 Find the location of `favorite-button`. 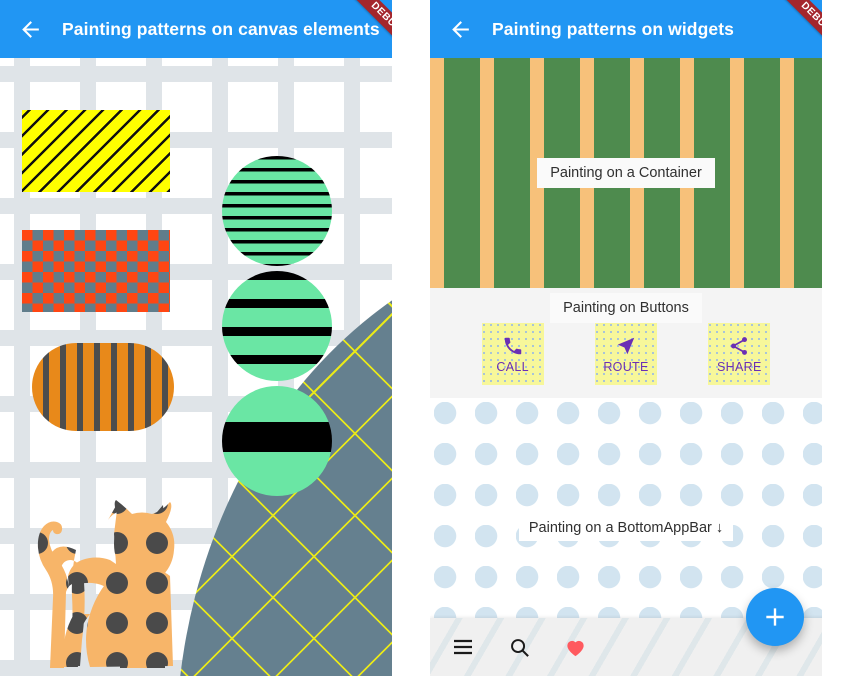

favorite-button is located at coordinates (575, 647).